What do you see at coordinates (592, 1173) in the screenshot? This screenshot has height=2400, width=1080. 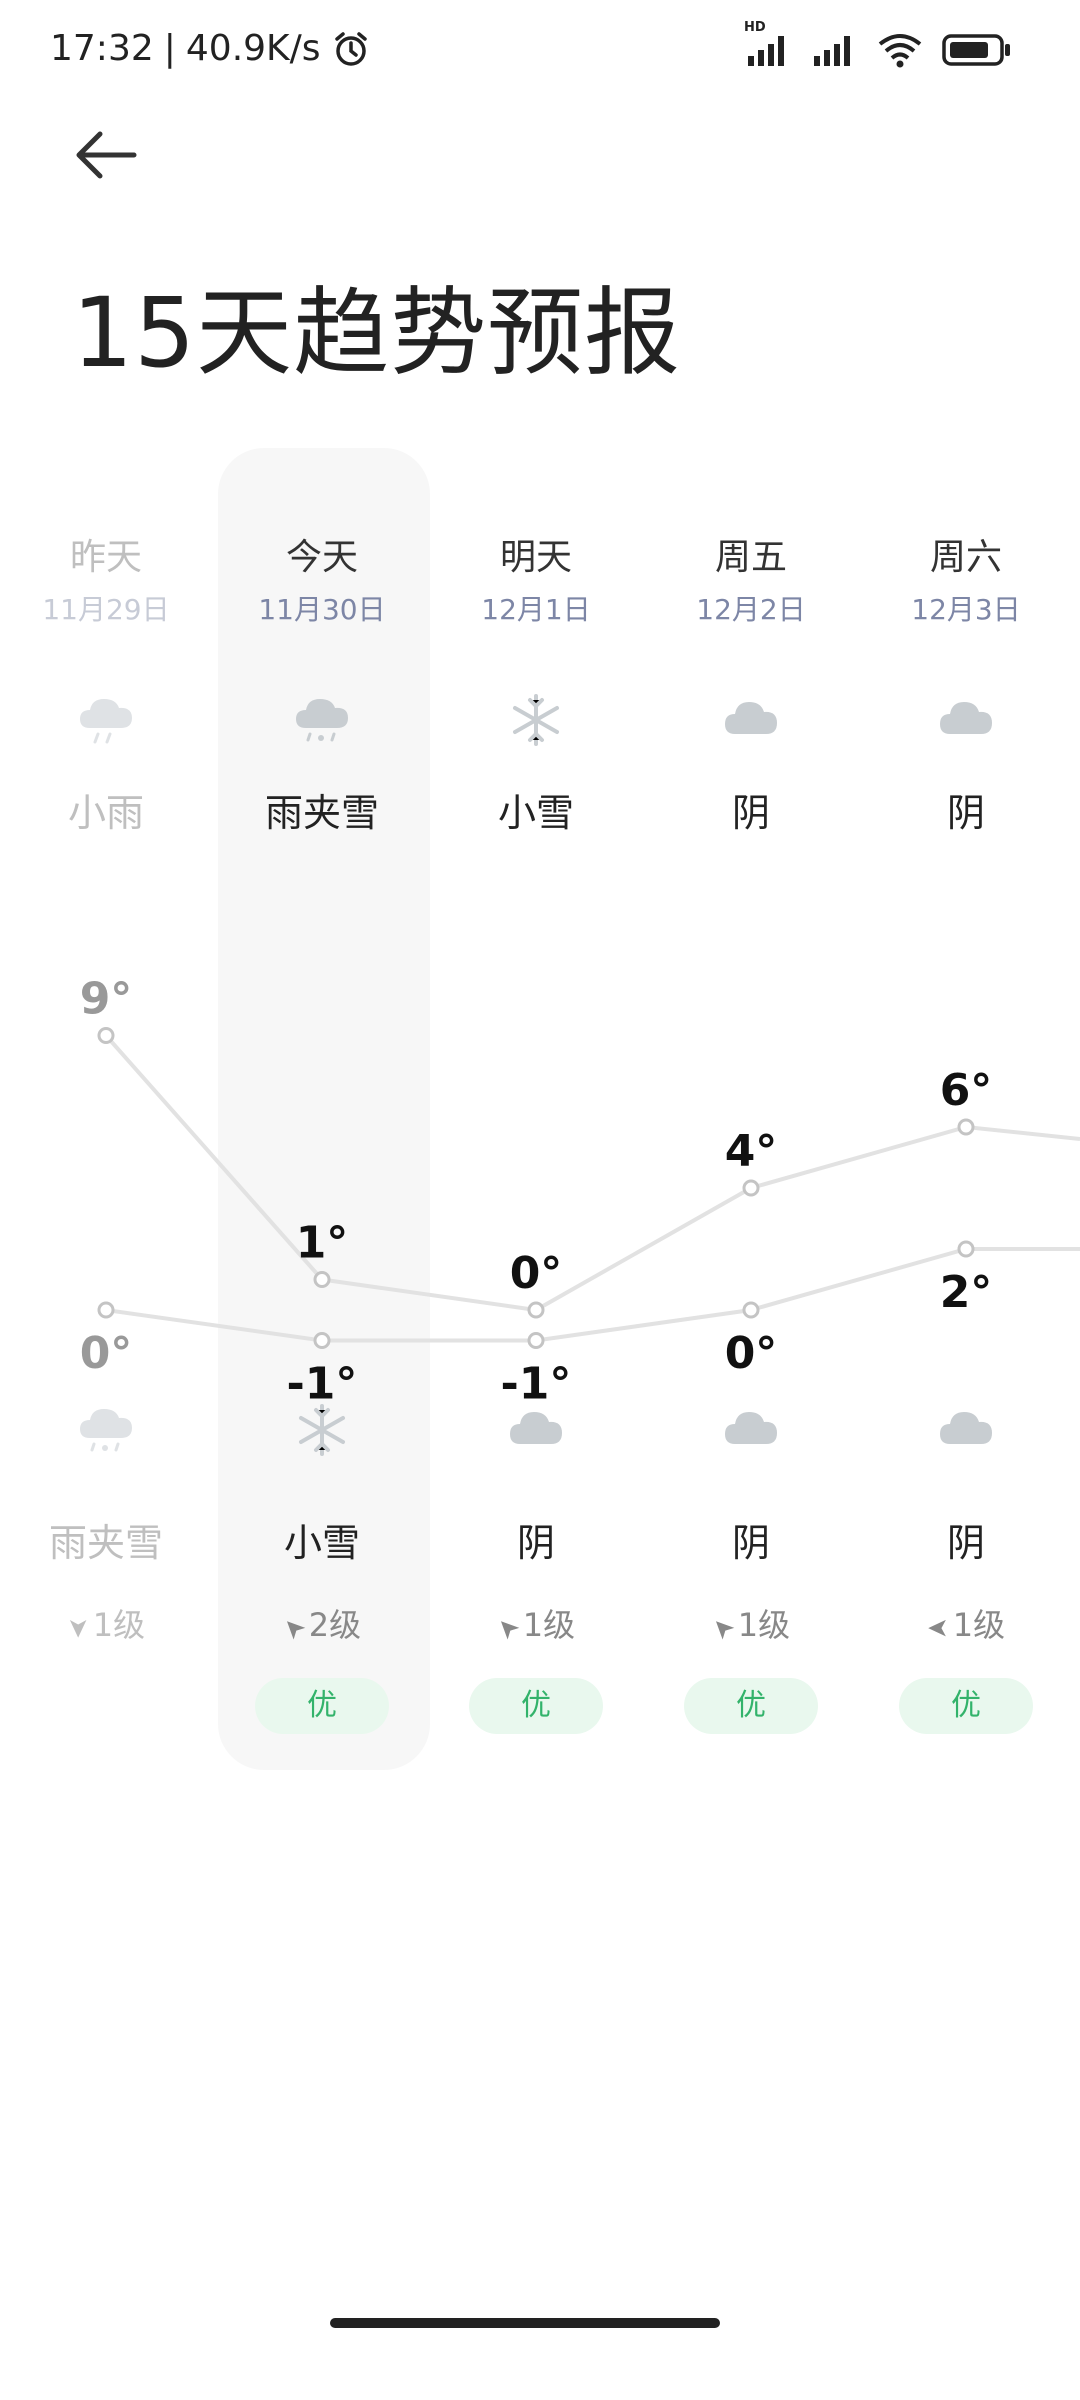 I see `high-line` at bounding box center [592, 1173].